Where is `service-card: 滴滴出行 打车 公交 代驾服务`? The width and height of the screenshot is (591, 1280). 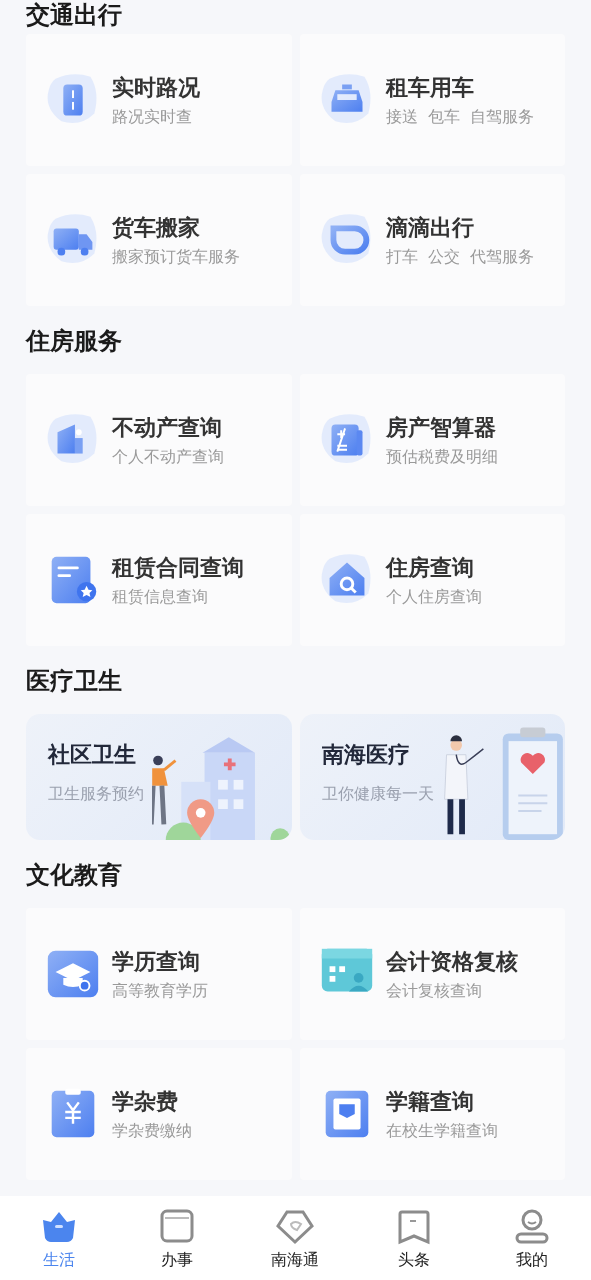 service-card: 滴滴出行 打车 公交 代驾服务 is located at coordinates (432, 240).